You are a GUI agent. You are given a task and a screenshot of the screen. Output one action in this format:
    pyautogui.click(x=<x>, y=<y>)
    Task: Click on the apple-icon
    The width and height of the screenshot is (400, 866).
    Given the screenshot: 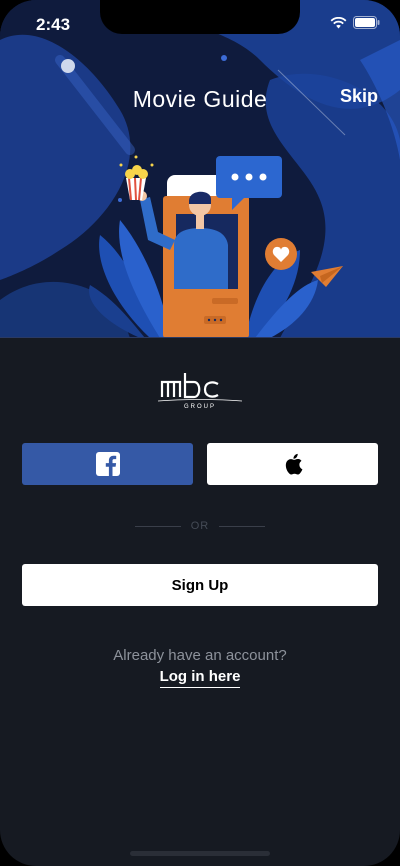 What is the action you would take?
    pyautogui.click(x=293, y=464)
    